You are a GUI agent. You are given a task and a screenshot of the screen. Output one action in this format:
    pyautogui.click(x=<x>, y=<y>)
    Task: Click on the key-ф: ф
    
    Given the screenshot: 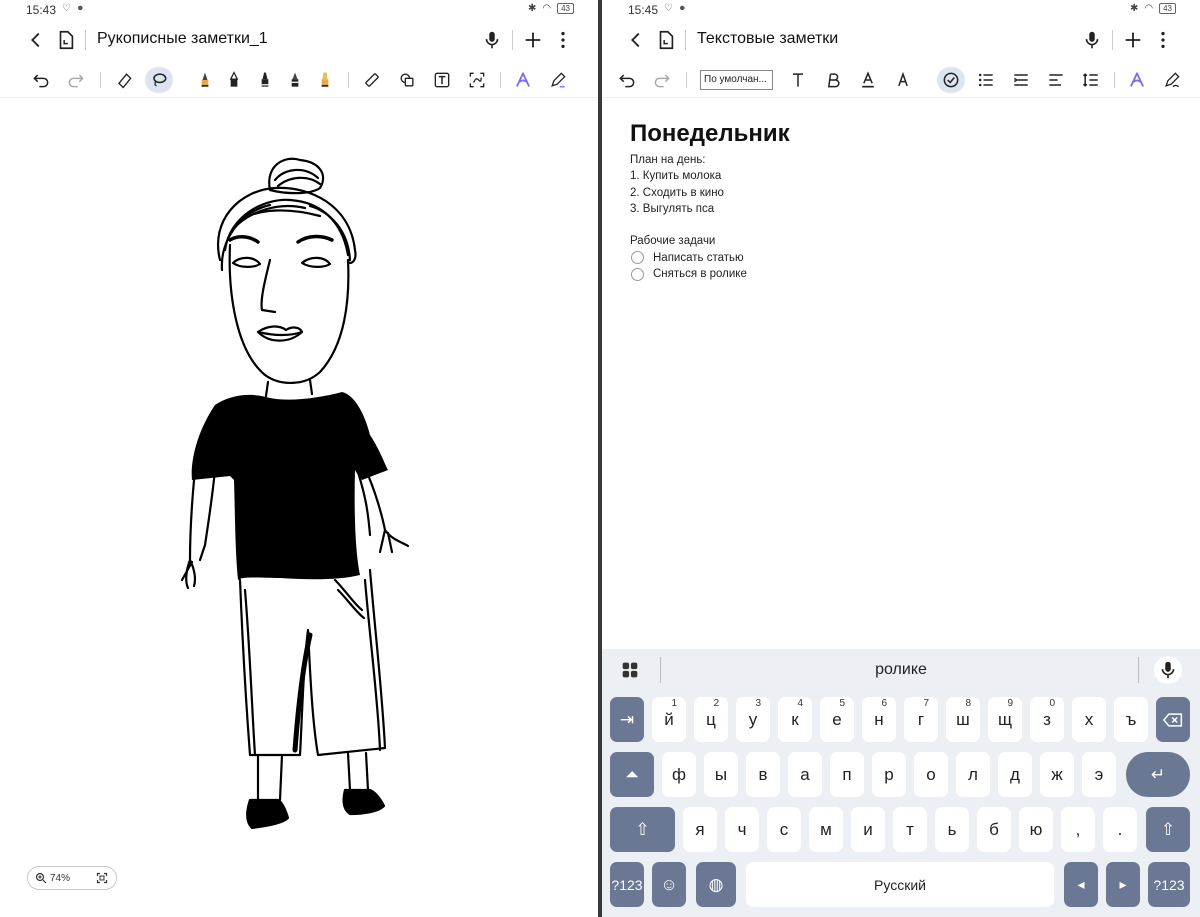 What is the action you would take?
    pyautogui.click(x=679, y=774)
    